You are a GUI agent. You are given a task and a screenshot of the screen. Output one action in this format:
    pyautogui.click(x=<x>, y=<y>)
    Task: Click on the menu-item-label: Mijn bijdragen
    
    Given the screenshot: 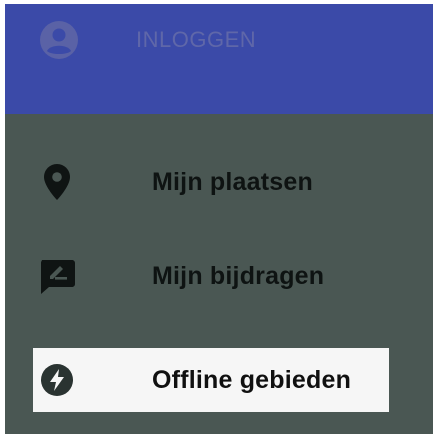 What is the action you would take?
    pyautogui.click(x=238, y=275)
    